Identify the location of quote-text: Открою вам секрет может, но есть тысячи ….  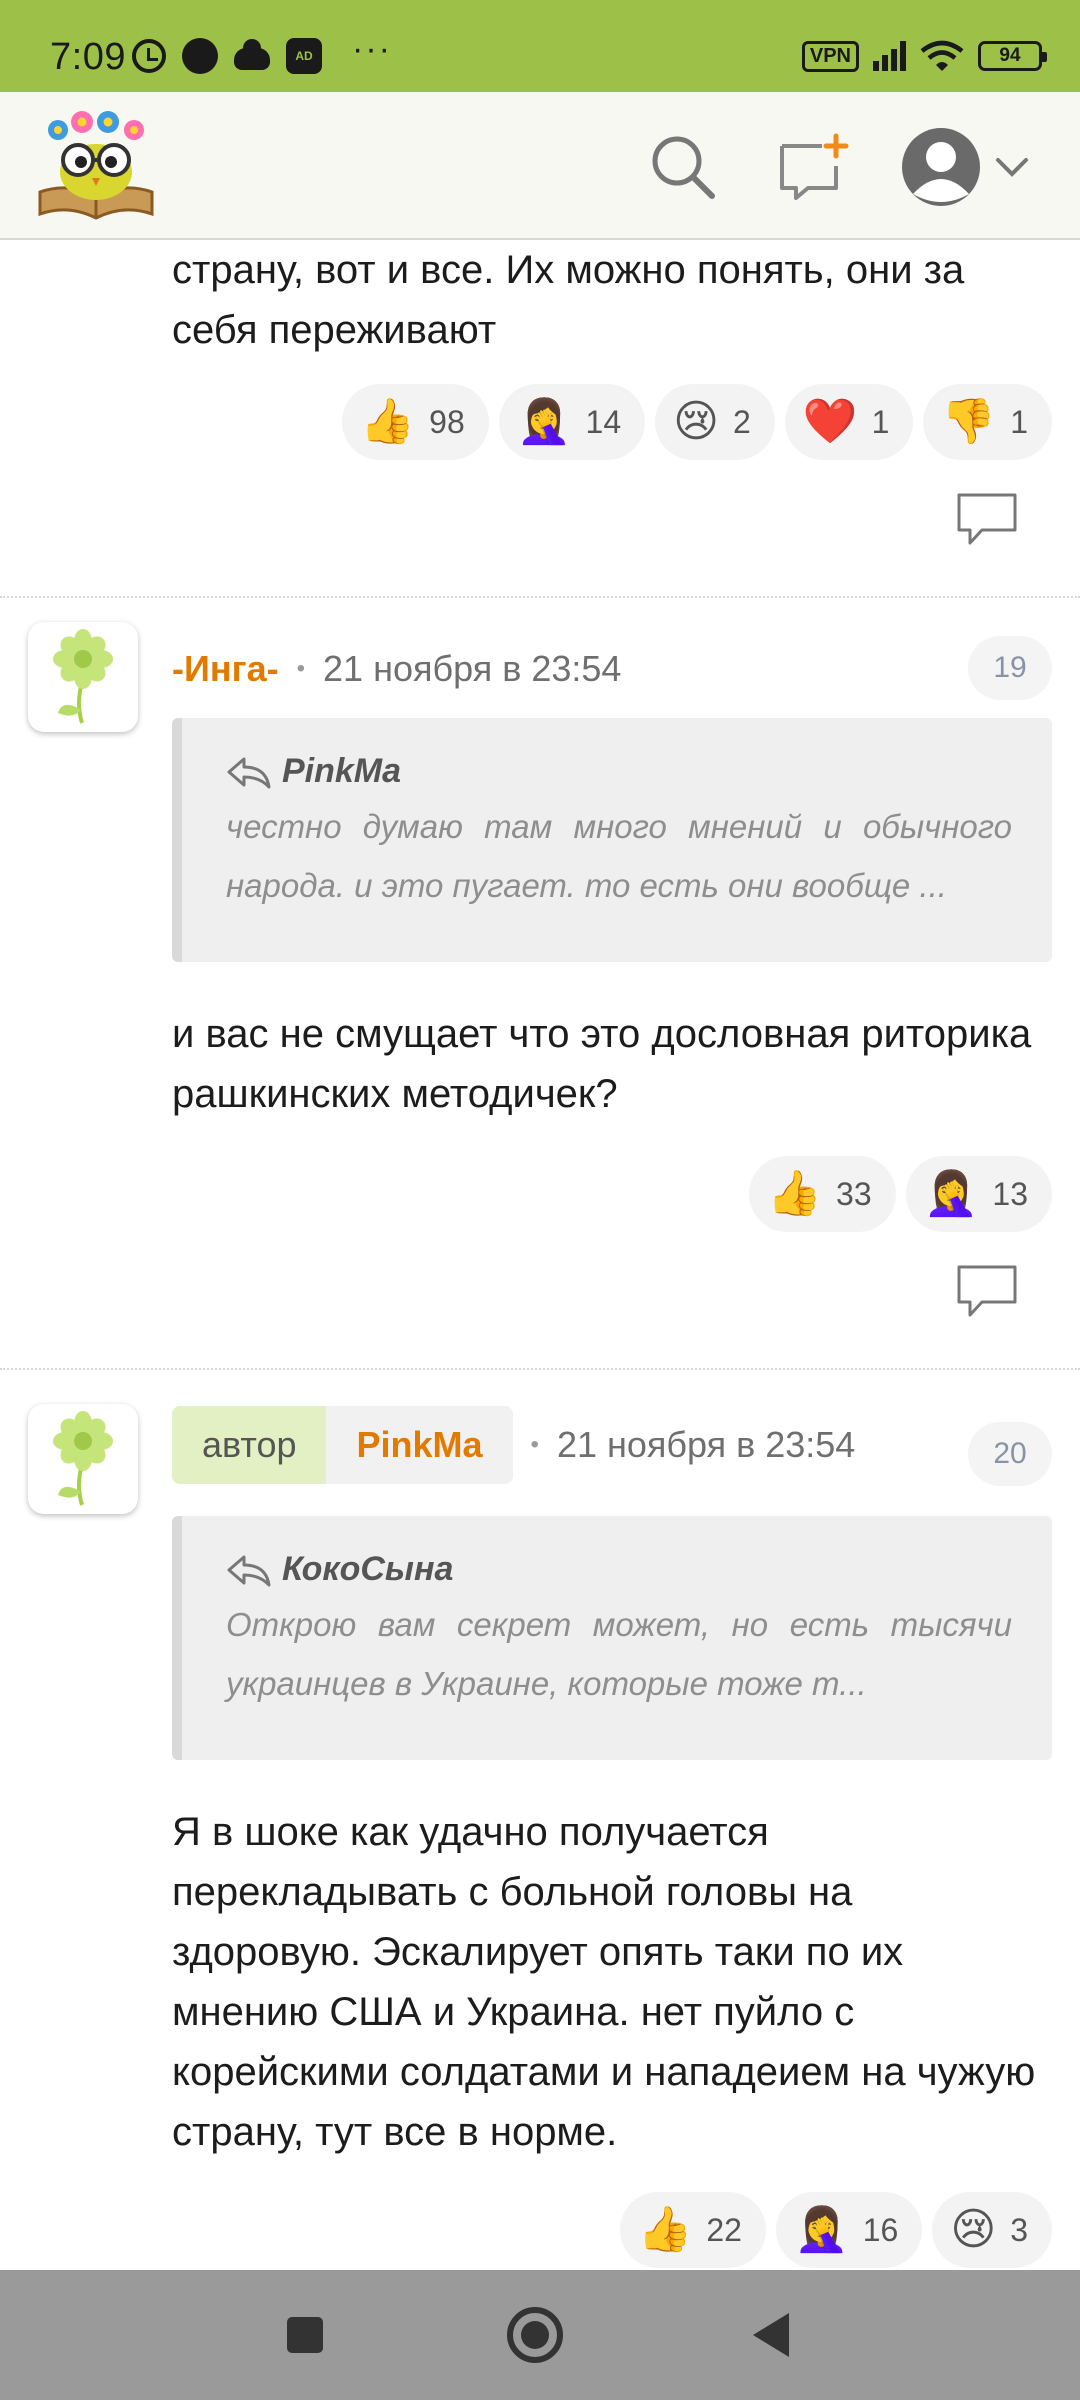
(619, 1654).